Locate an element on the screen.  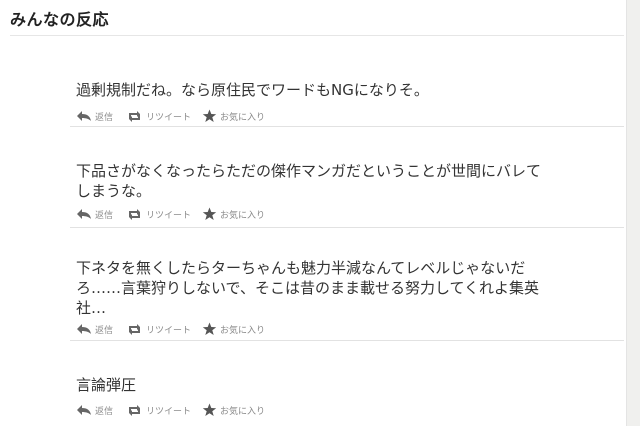
scrollbar is located at coordinates (633, 213).